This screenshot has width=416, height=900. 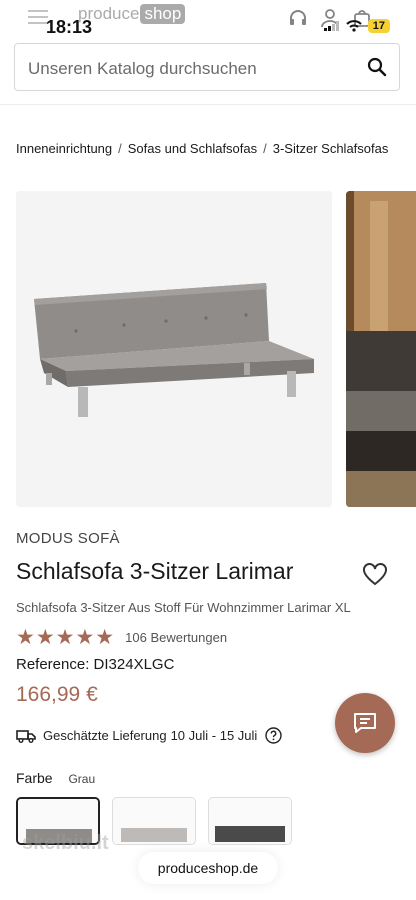 I want to click on breadcrumb-item-inneneinrichtung: Inneneinrichtung, so click(x=64, y=148).